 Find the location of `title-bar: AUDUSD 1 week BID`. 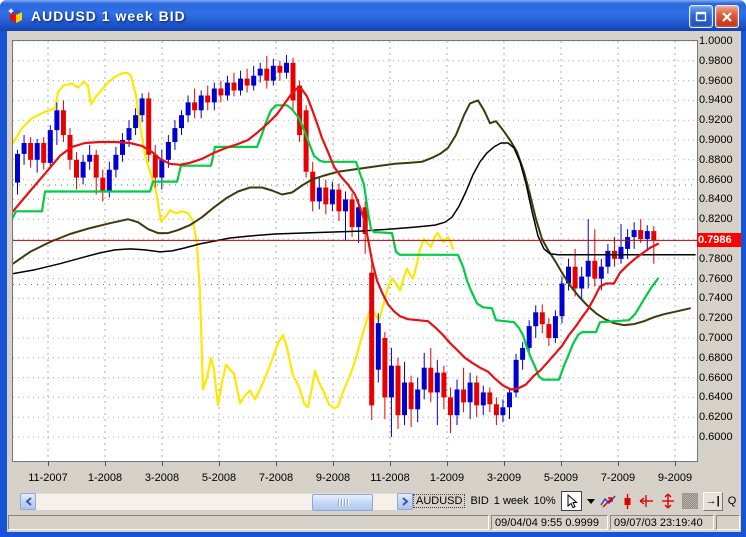

title-bar: AUDUSD 1 week BID is located at coordinates (373, 15).